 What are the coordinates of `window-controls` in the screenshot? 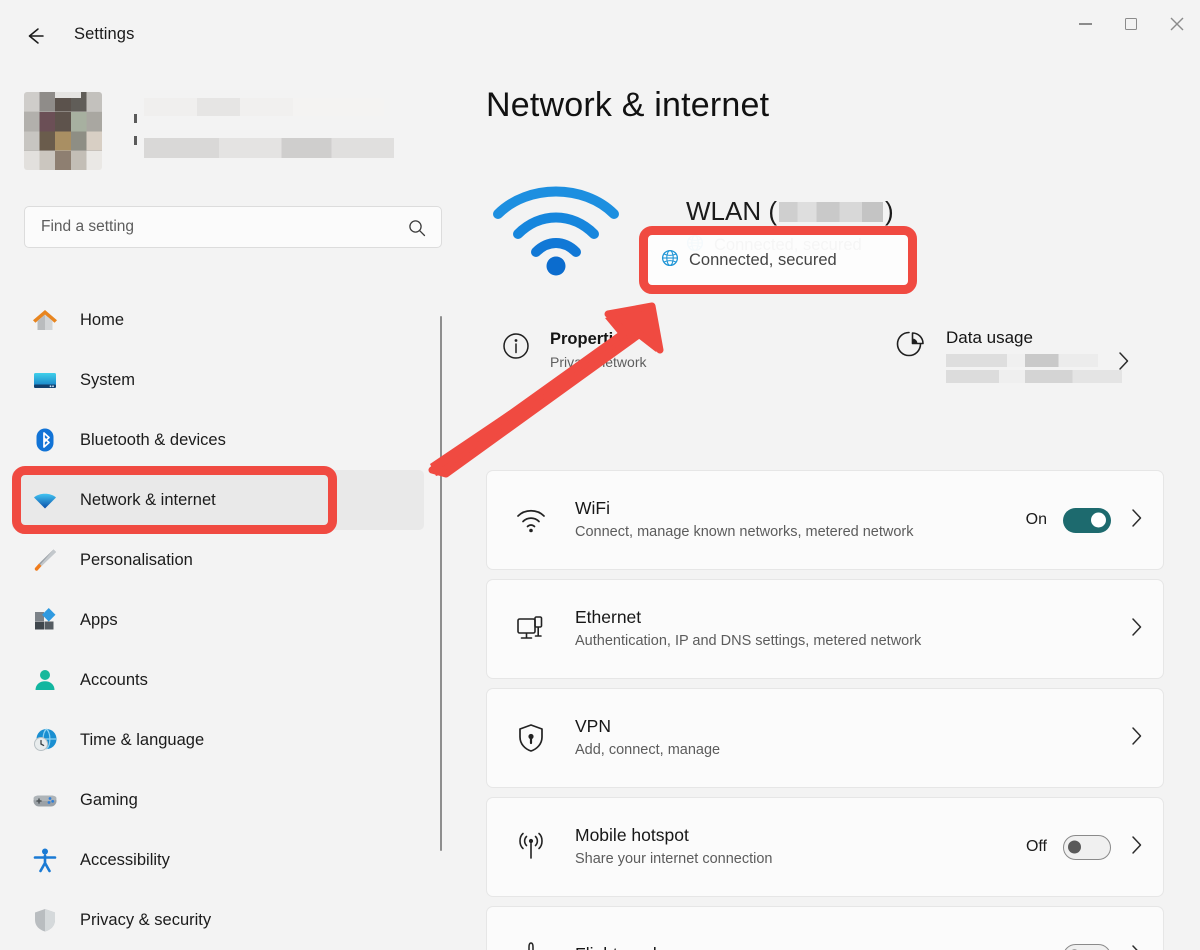 It's located at (1131, 24).